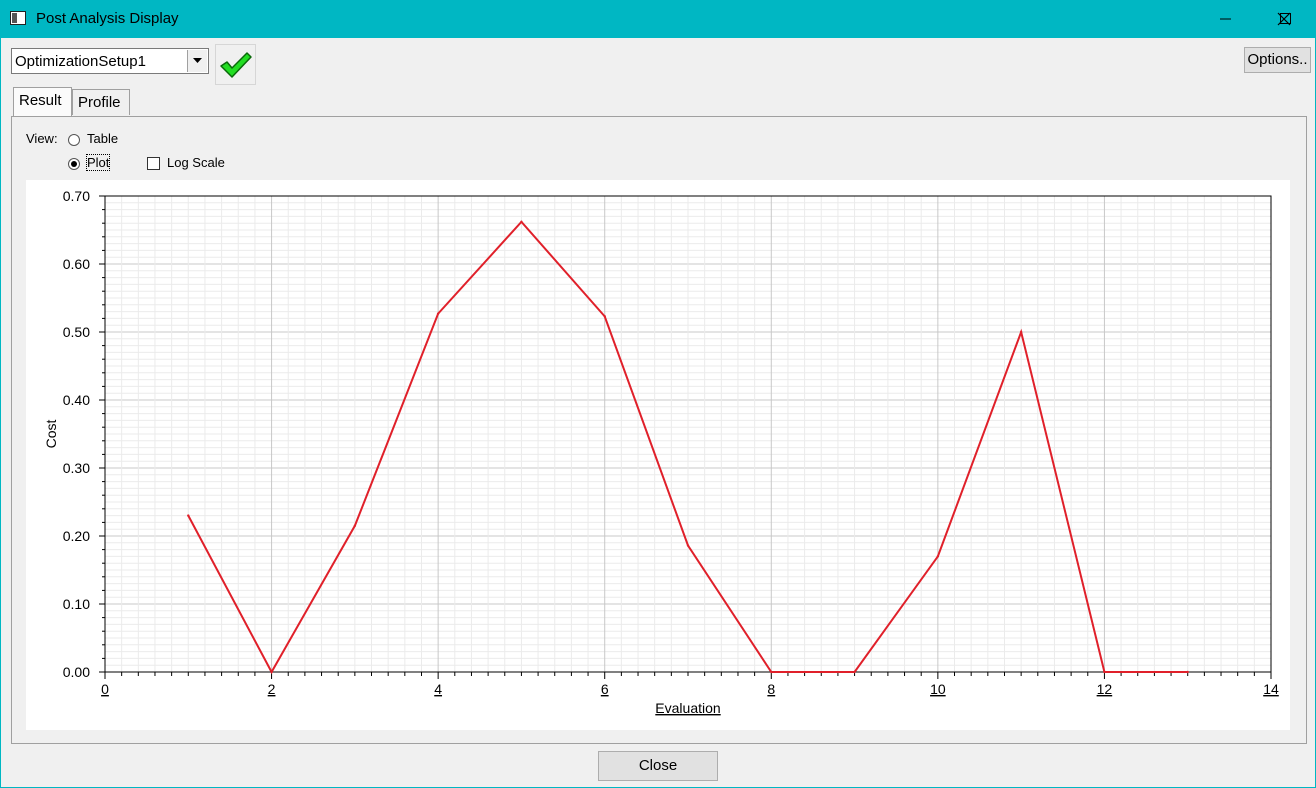 Image resolution: width=1316 pixels, height=788 pixels. What do you see at coordinates (153, 163) in the screenshot?
I see `log-scale-checkbox` at bounding box center [153, 163].